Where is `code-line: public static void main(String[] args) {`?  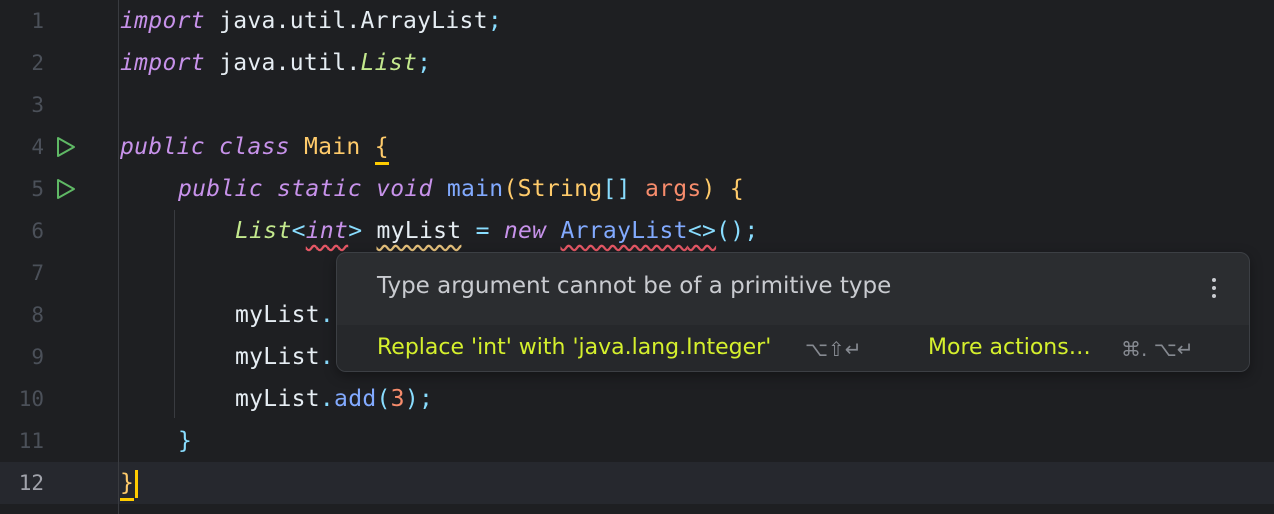 code-line: public static void main(String[] args) { is located at coordinates (461, 189).